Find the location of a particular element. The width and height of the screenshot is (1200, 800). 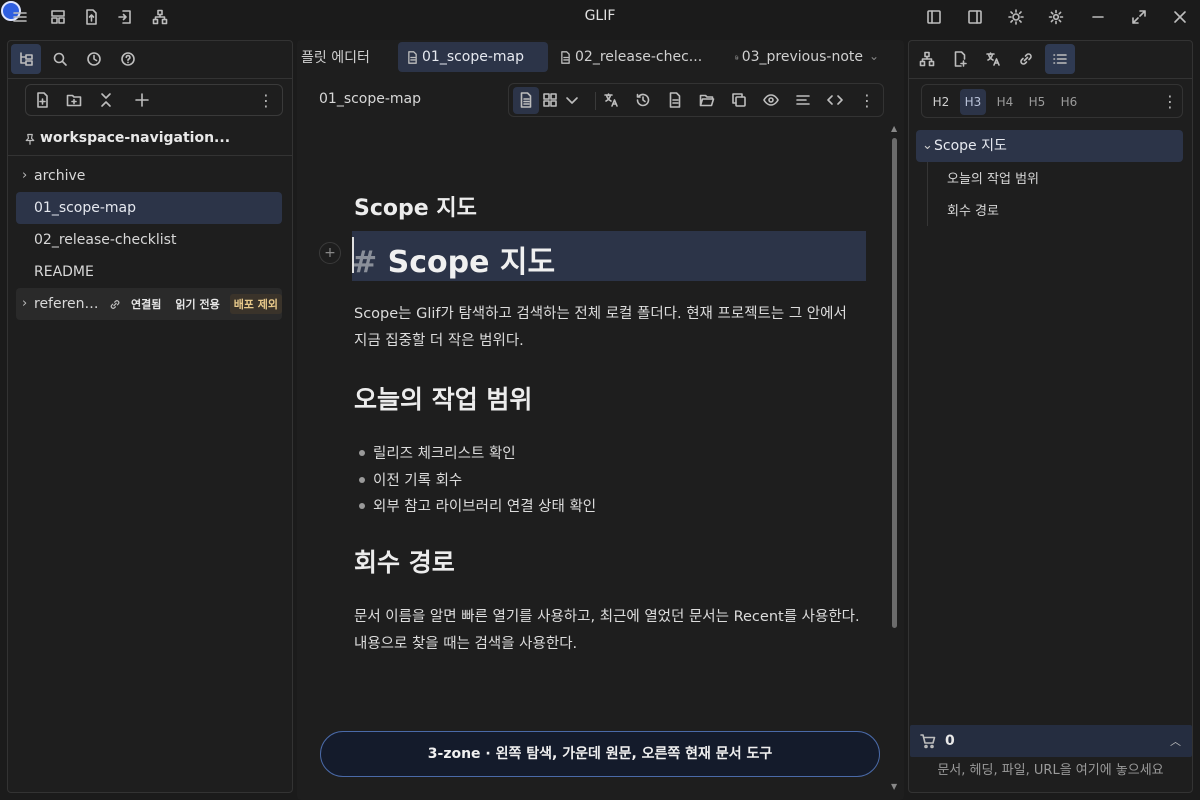

history-icon is located at coordinates (643, 100).